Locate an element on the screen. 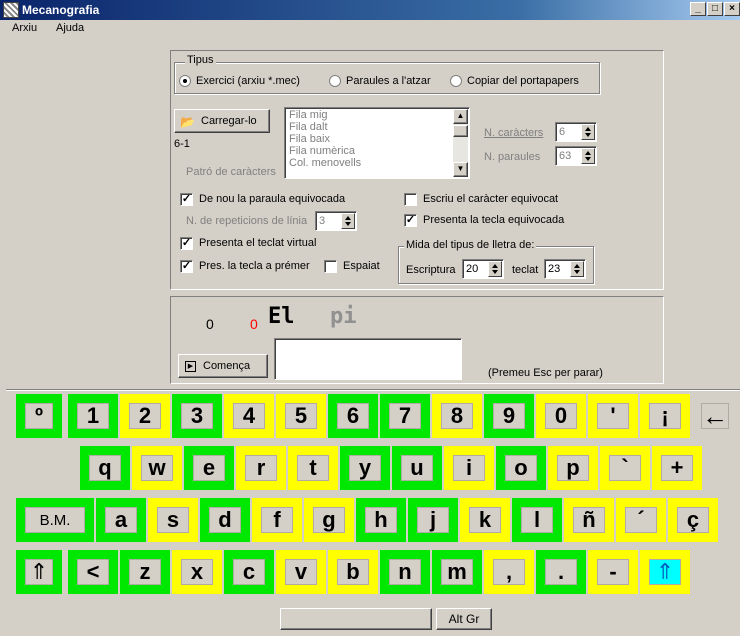 The width and height of the screenshot is (740, 636). key-n: n is located at coordinates (405, 572).